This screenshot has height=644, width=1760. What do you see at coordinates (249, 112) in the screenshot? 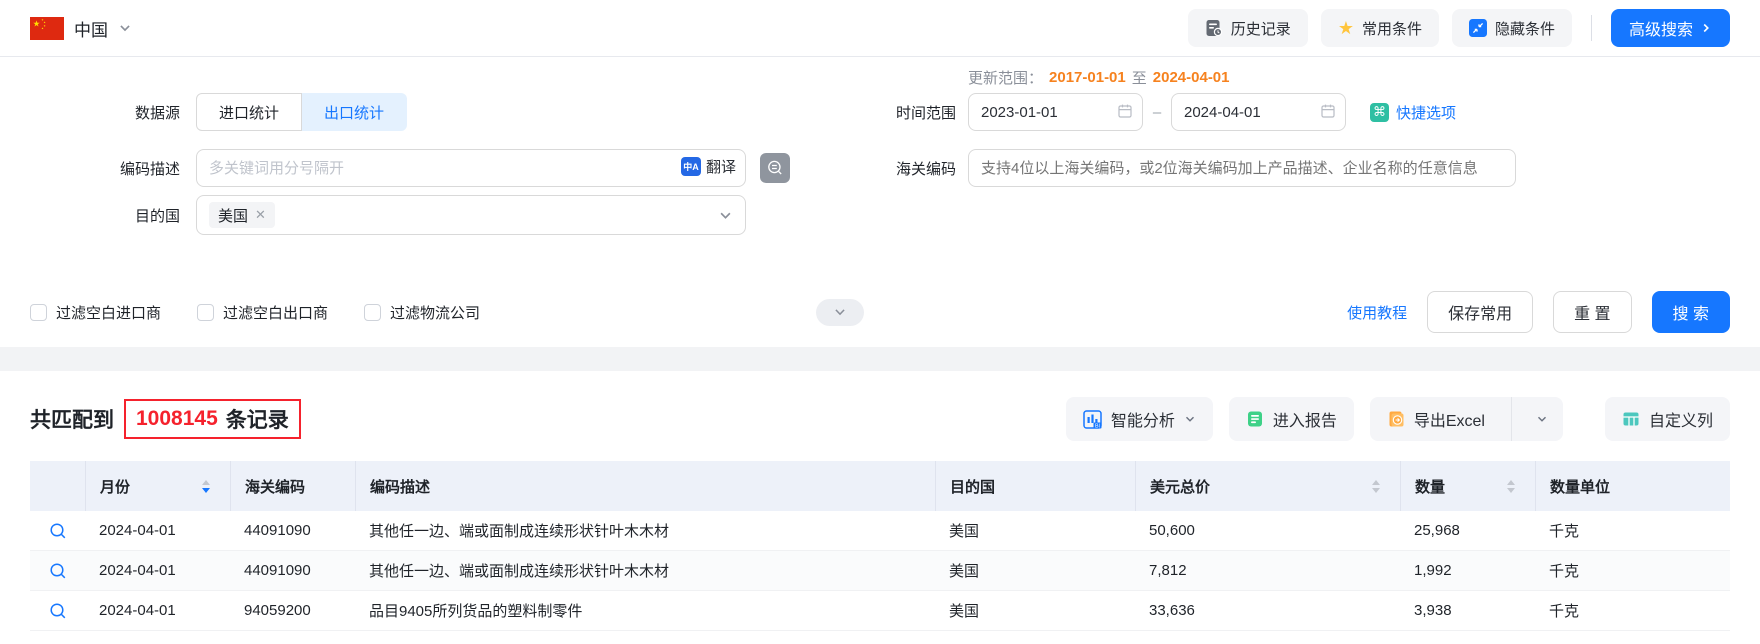
I see `tab-import-stats: 进口统计` at bounding box center [249, 112].